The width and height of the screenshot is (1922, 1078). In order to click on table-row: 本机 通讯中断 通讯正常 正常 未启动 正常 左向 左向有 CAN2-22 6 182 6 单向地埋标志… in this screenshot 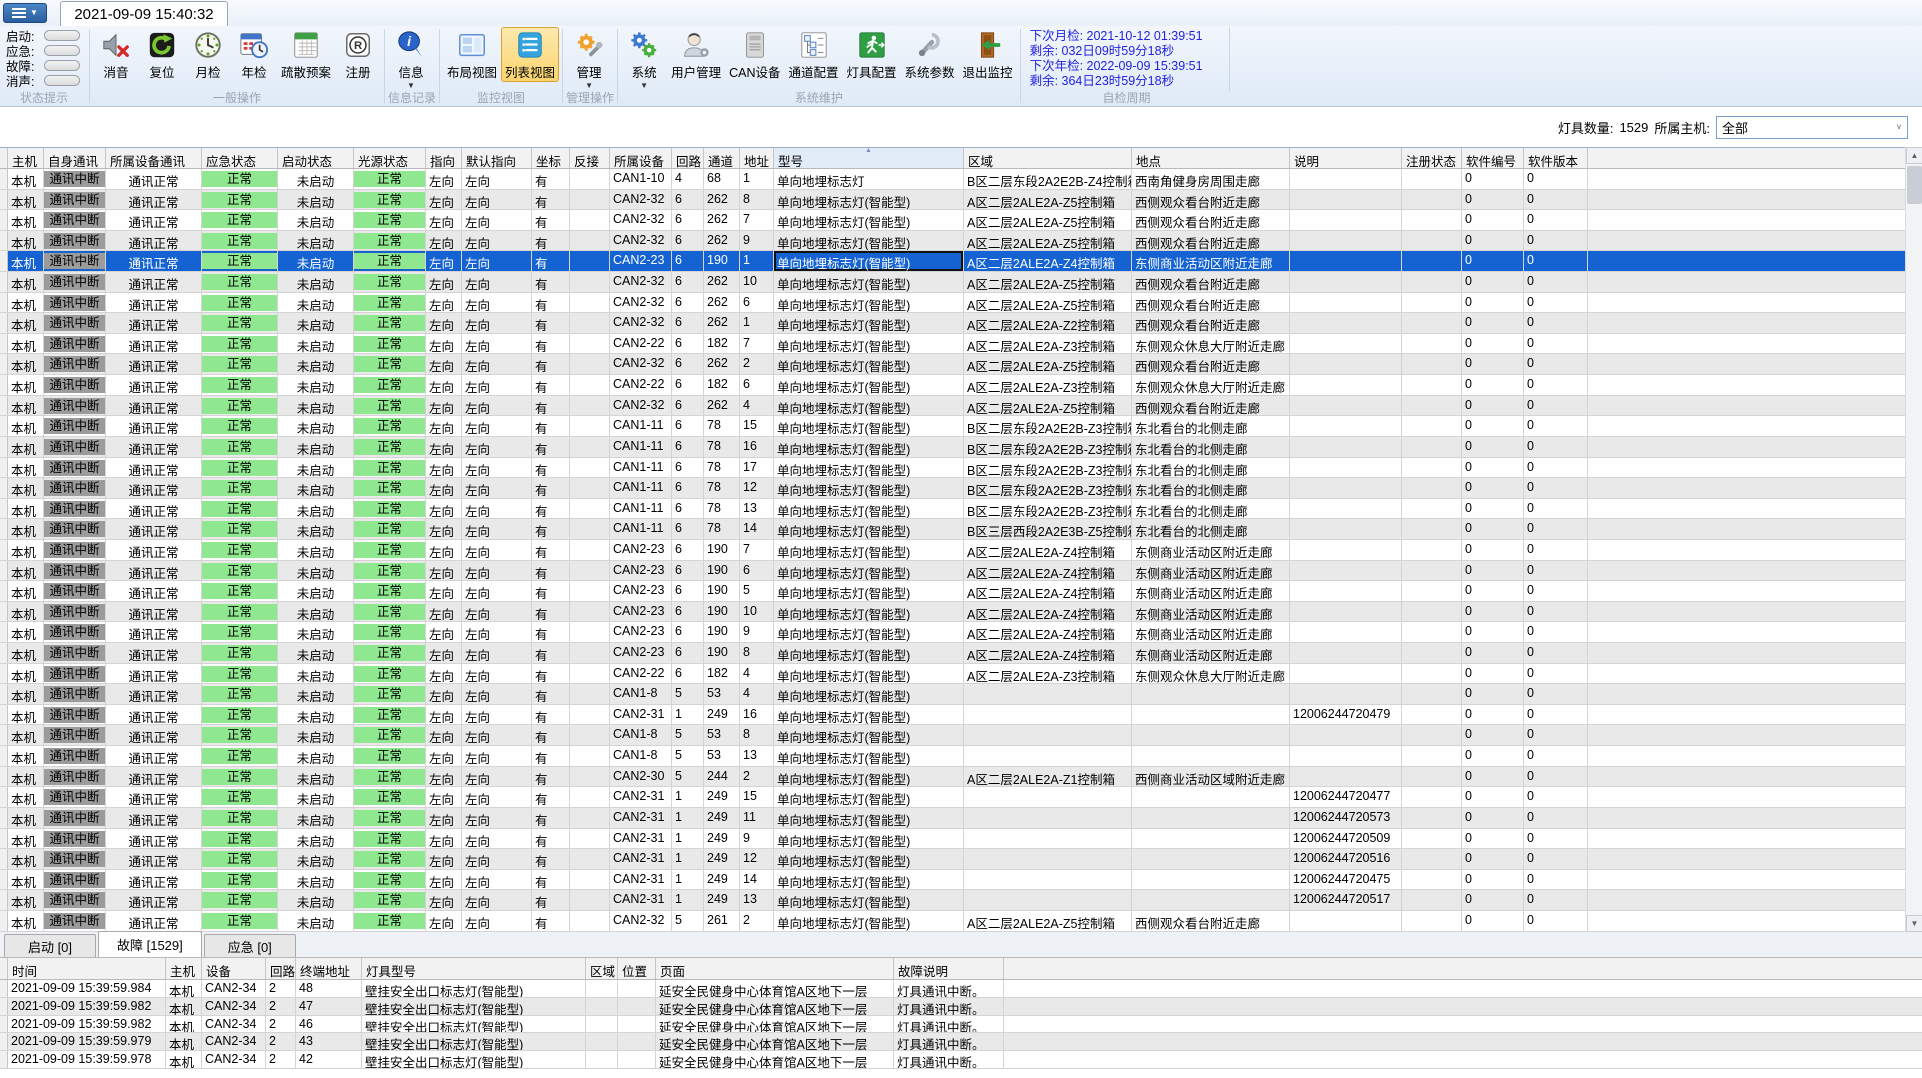, I will do `click(952, 385)`.